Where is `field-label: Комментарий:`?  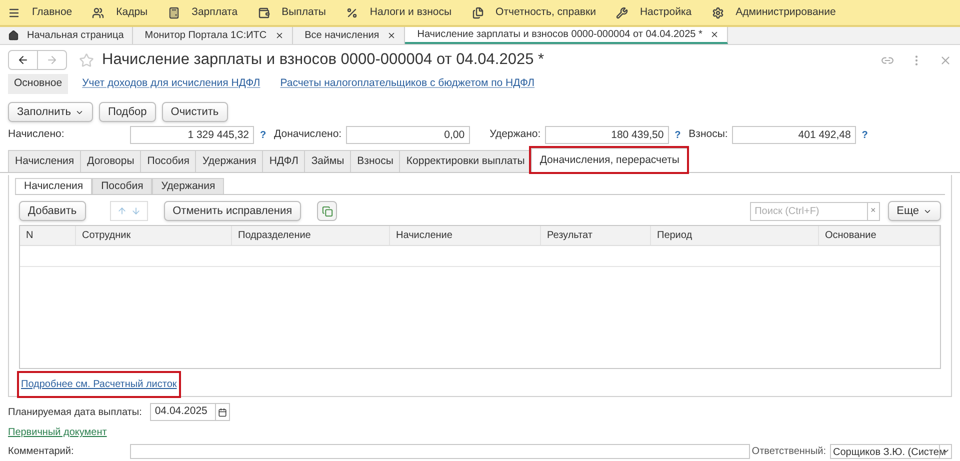
field-label: Комментарий: is located at coordinates (41, 451).